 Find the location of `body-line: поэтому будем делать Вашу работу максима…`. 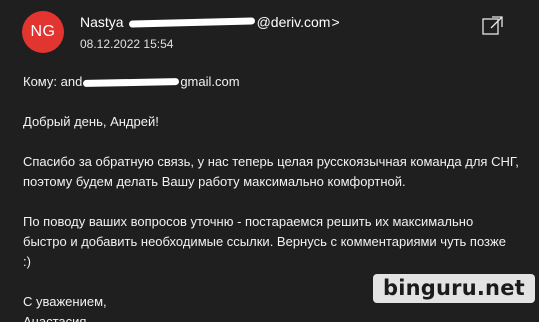

body-line: поэтому будем делать Вашу работу максима… is located at coordinates (214, 181).